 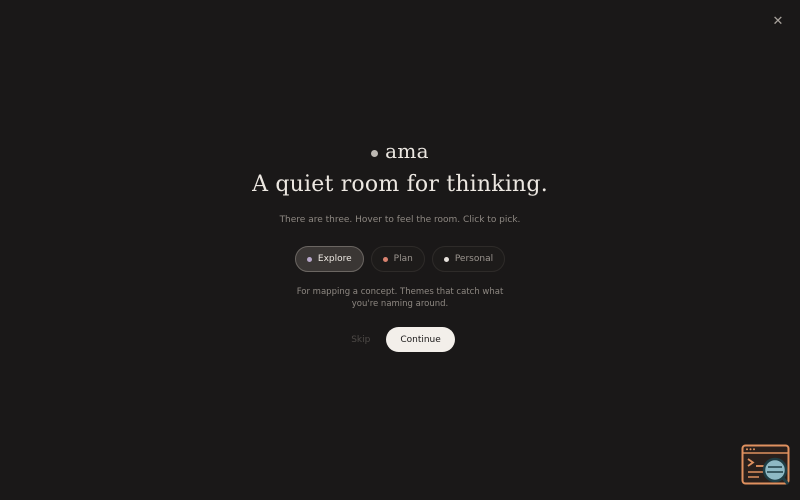 I want to click on mode-option-plan: Plan, so click(x=397, y=259).